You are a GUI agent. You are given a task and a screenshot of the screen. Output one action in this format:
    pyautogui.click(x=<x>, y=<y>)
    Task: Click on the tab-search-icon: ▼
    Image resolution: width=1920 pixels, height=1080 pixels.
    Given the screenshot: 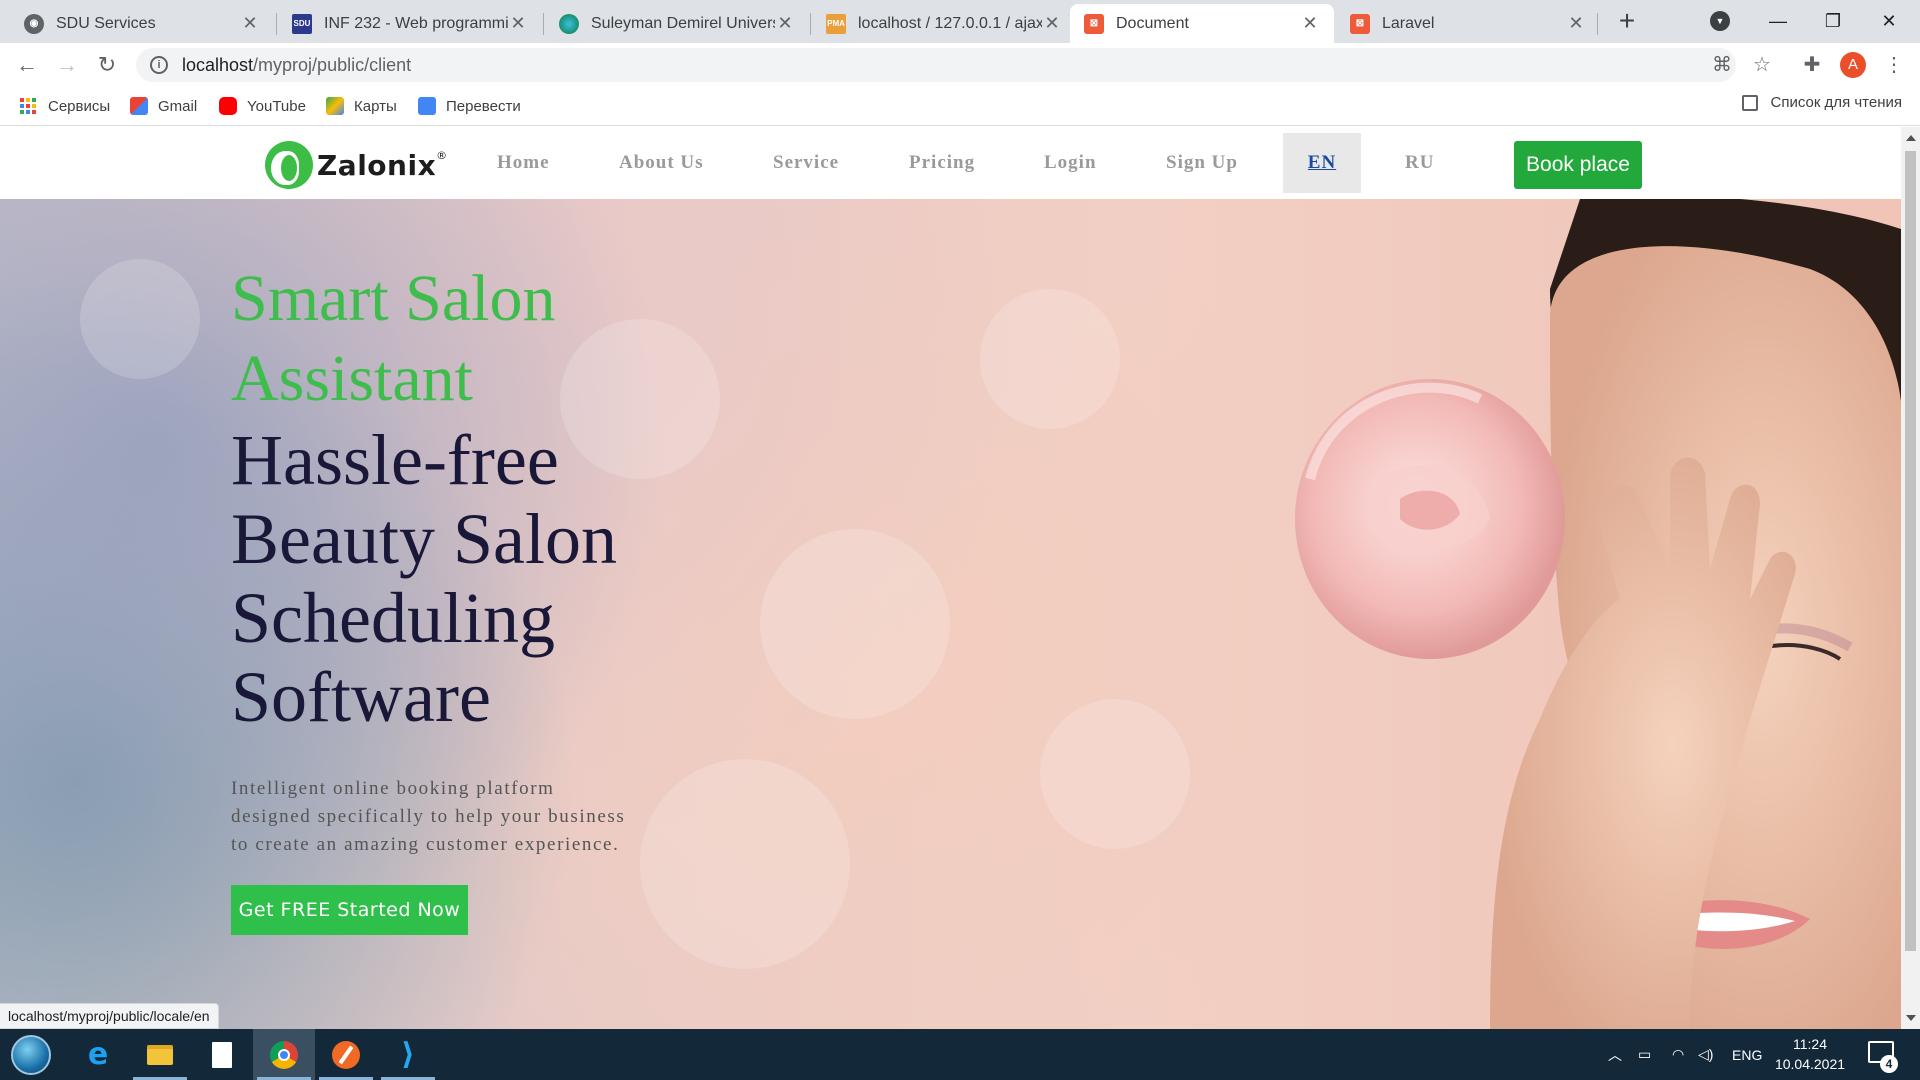 What is the action you would take?
    pyautogui.click(x=1720, y=21)
    